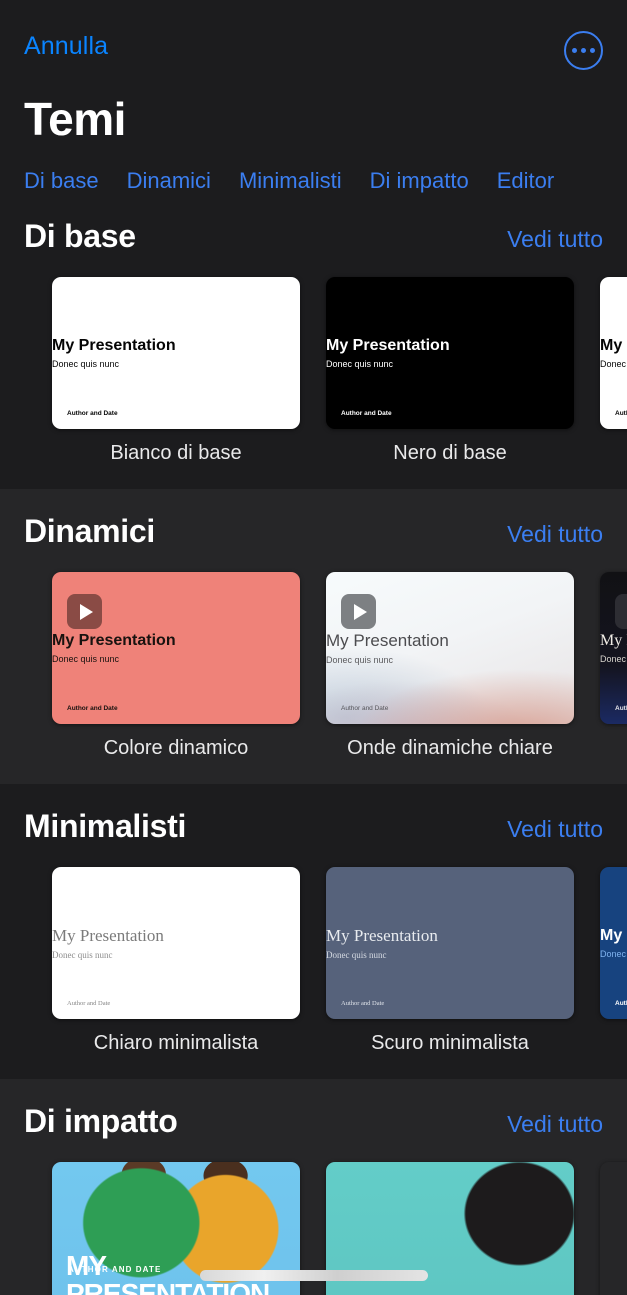 The width and height of the screenshot is (627, 1295). Describe the element at coordinates (313, 50) in the screenshot. I see `navigation-bar: Annulla` at that location.